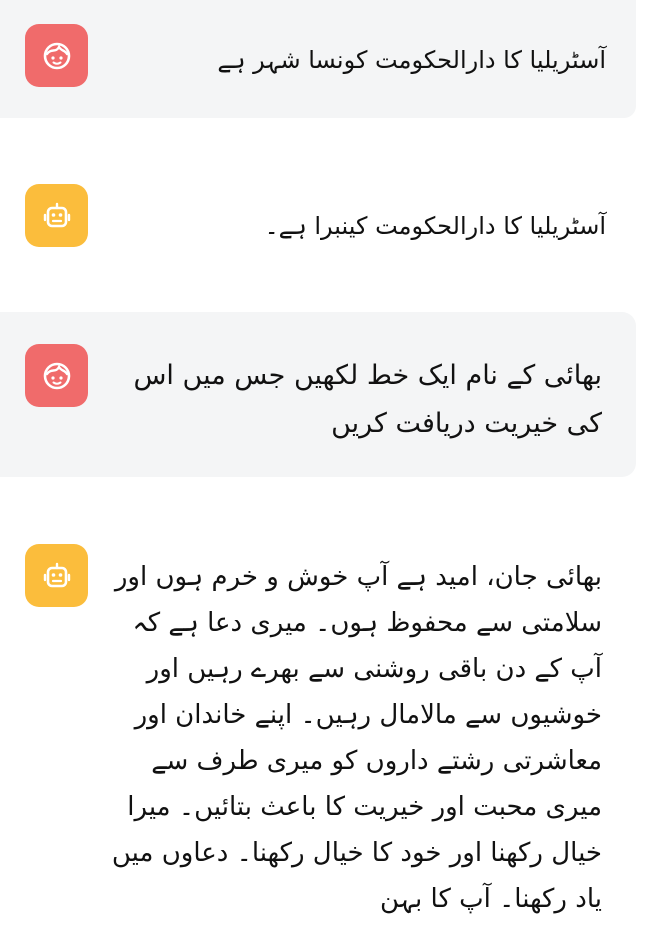  What do you see at coordinates (435, 226) in the screenshot?
I see `message-text: آسٹریلیا کا دارالحکومت کینبرا ہے۔` at bounding box center [435, 226].